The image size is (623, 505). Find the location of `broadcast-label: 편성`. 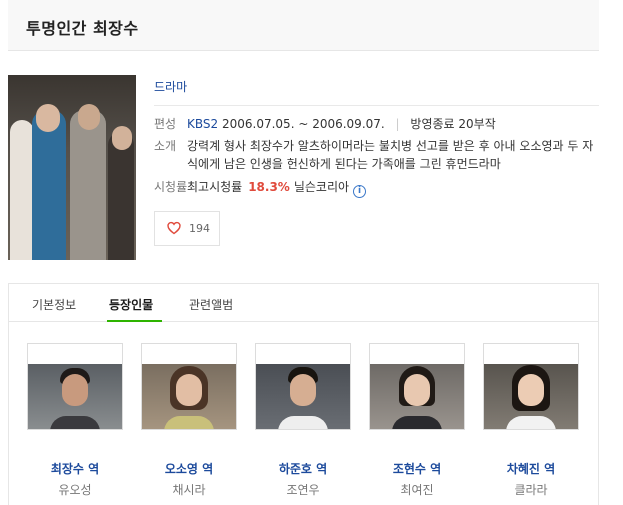

broadcast-label: 편성 is located at coordinates (165, 124).